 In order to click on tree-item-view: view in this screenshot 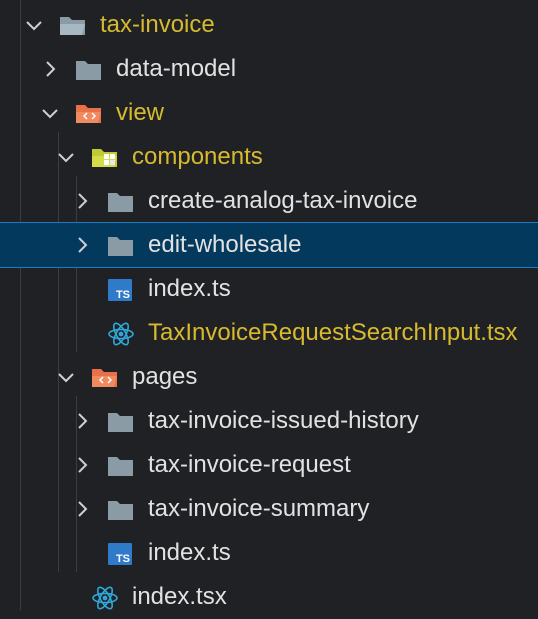, I will do `click(269, 113)`.